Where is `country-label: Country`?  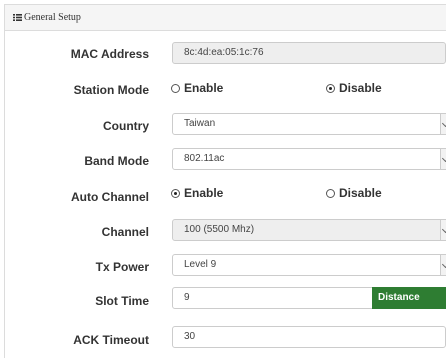 country-label: Country is located at coordinates (126, 126).